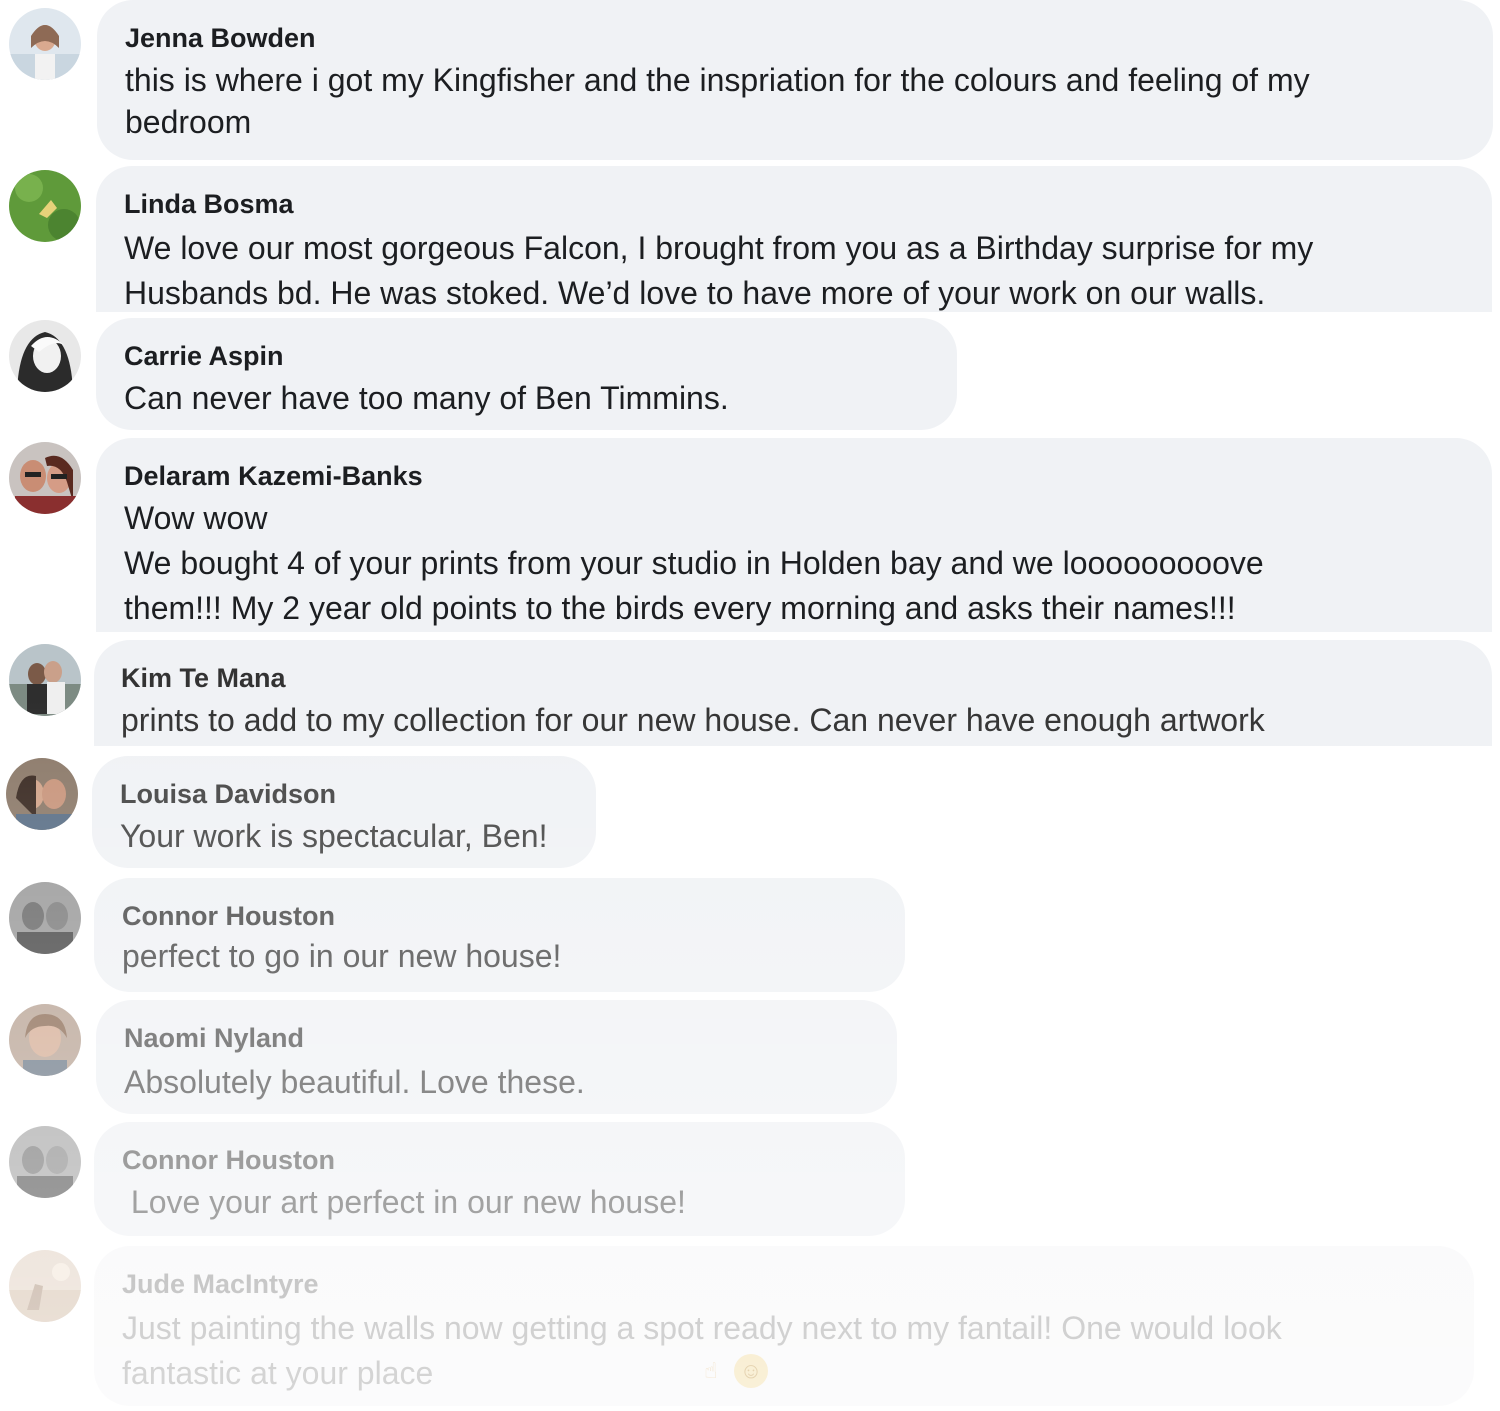 This screenshot has width=1500, height=1411. I want to click on commenter-name: Carrie Aspin, so click(526, 356).